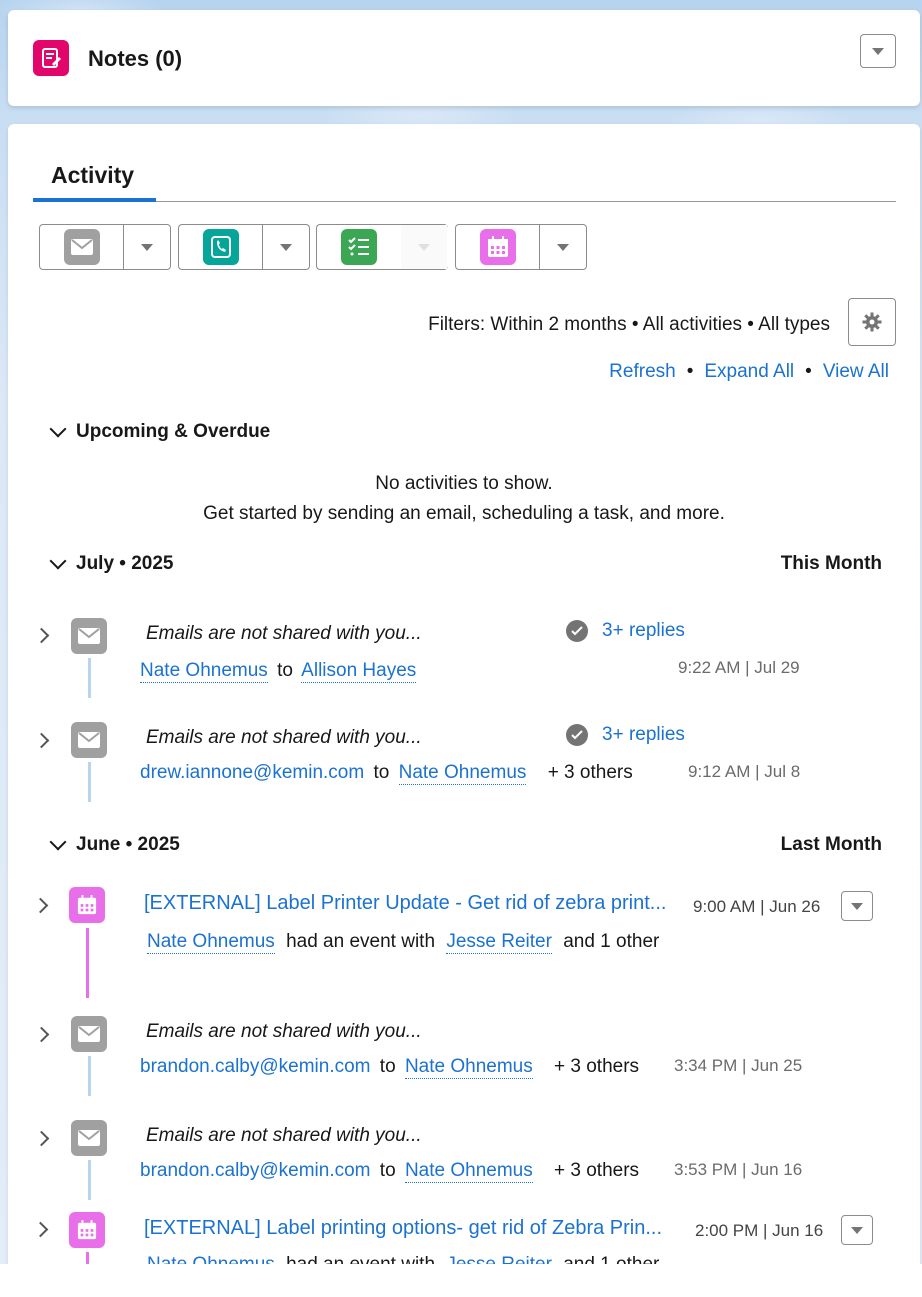  What do you see at coordinates (464, 58) in the screenshot?
I see `notes-card: Notes (0)` at bounding box center [464, 58].